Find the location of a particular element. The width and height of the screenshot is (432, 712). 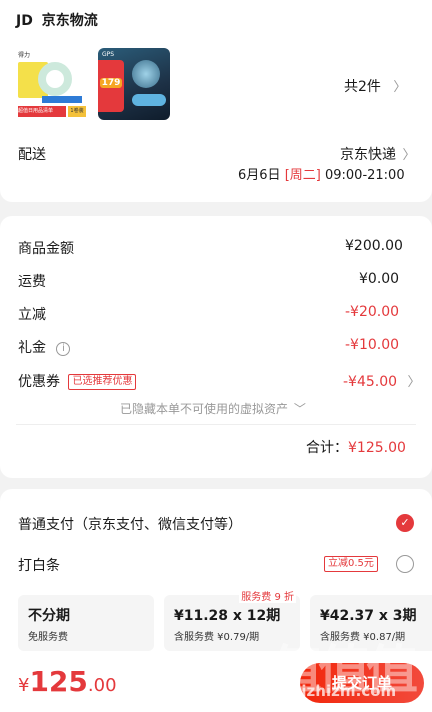

gift-money-label: 礼金 is located at coordinates (32, 348).